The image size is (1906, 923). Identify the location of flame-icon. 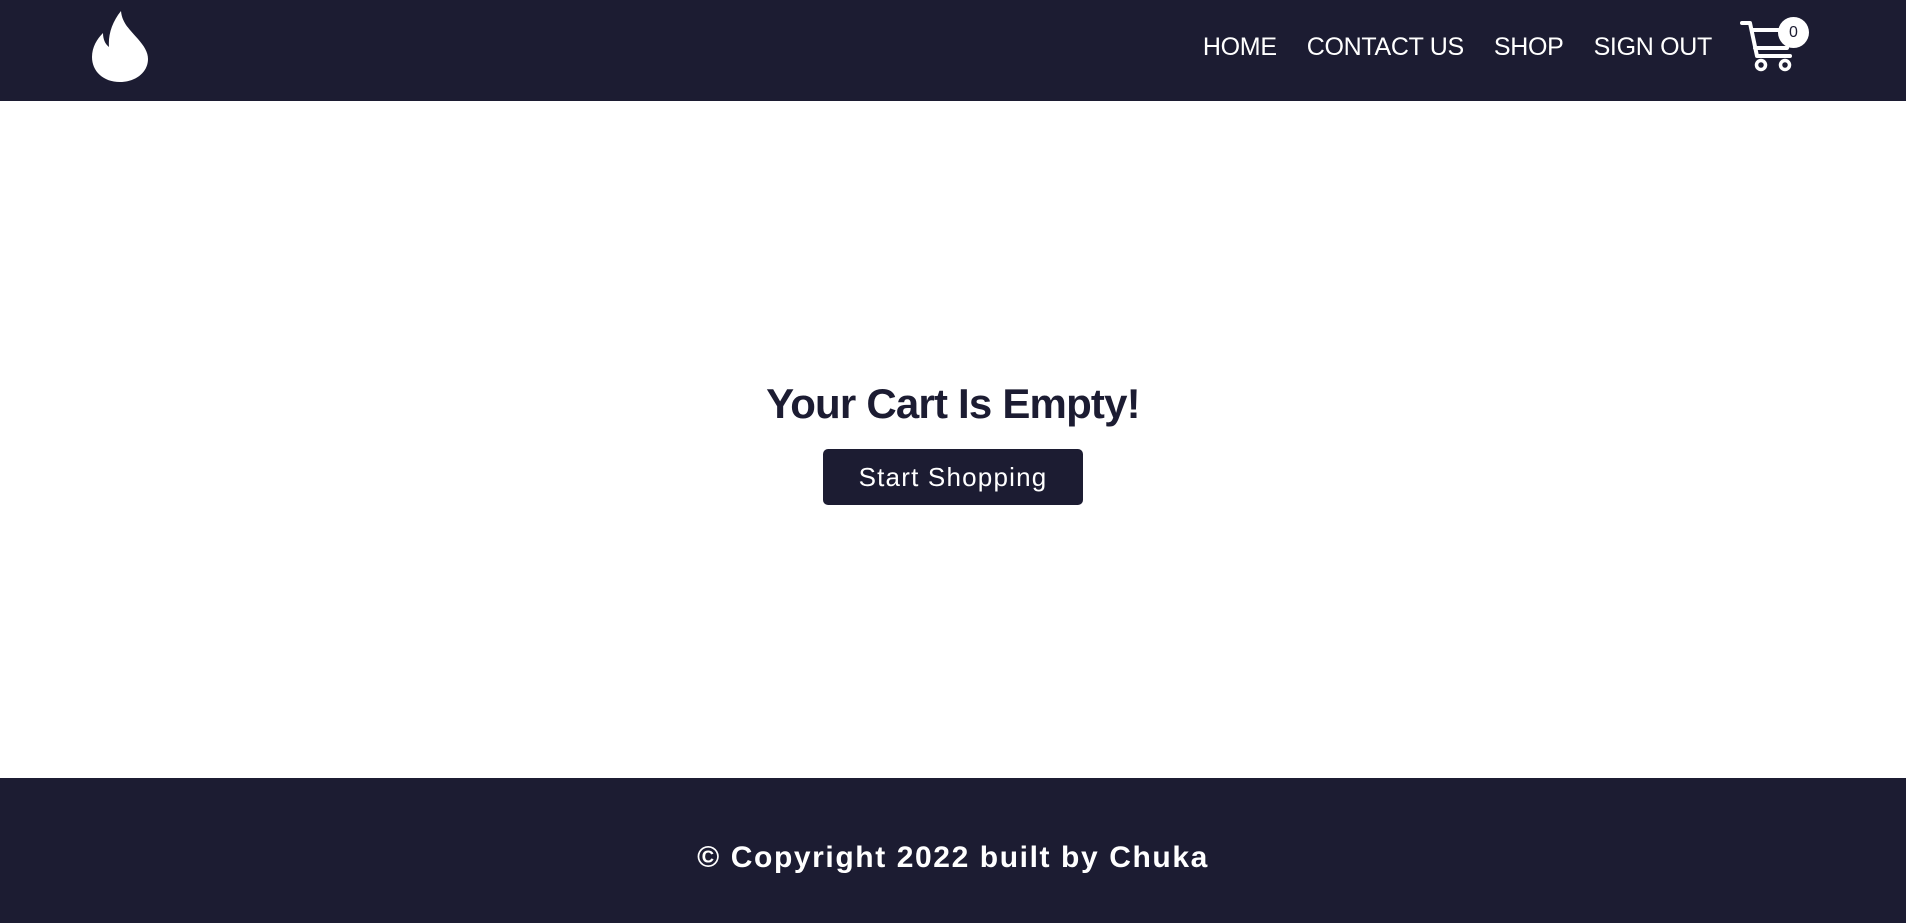
(120, 46).